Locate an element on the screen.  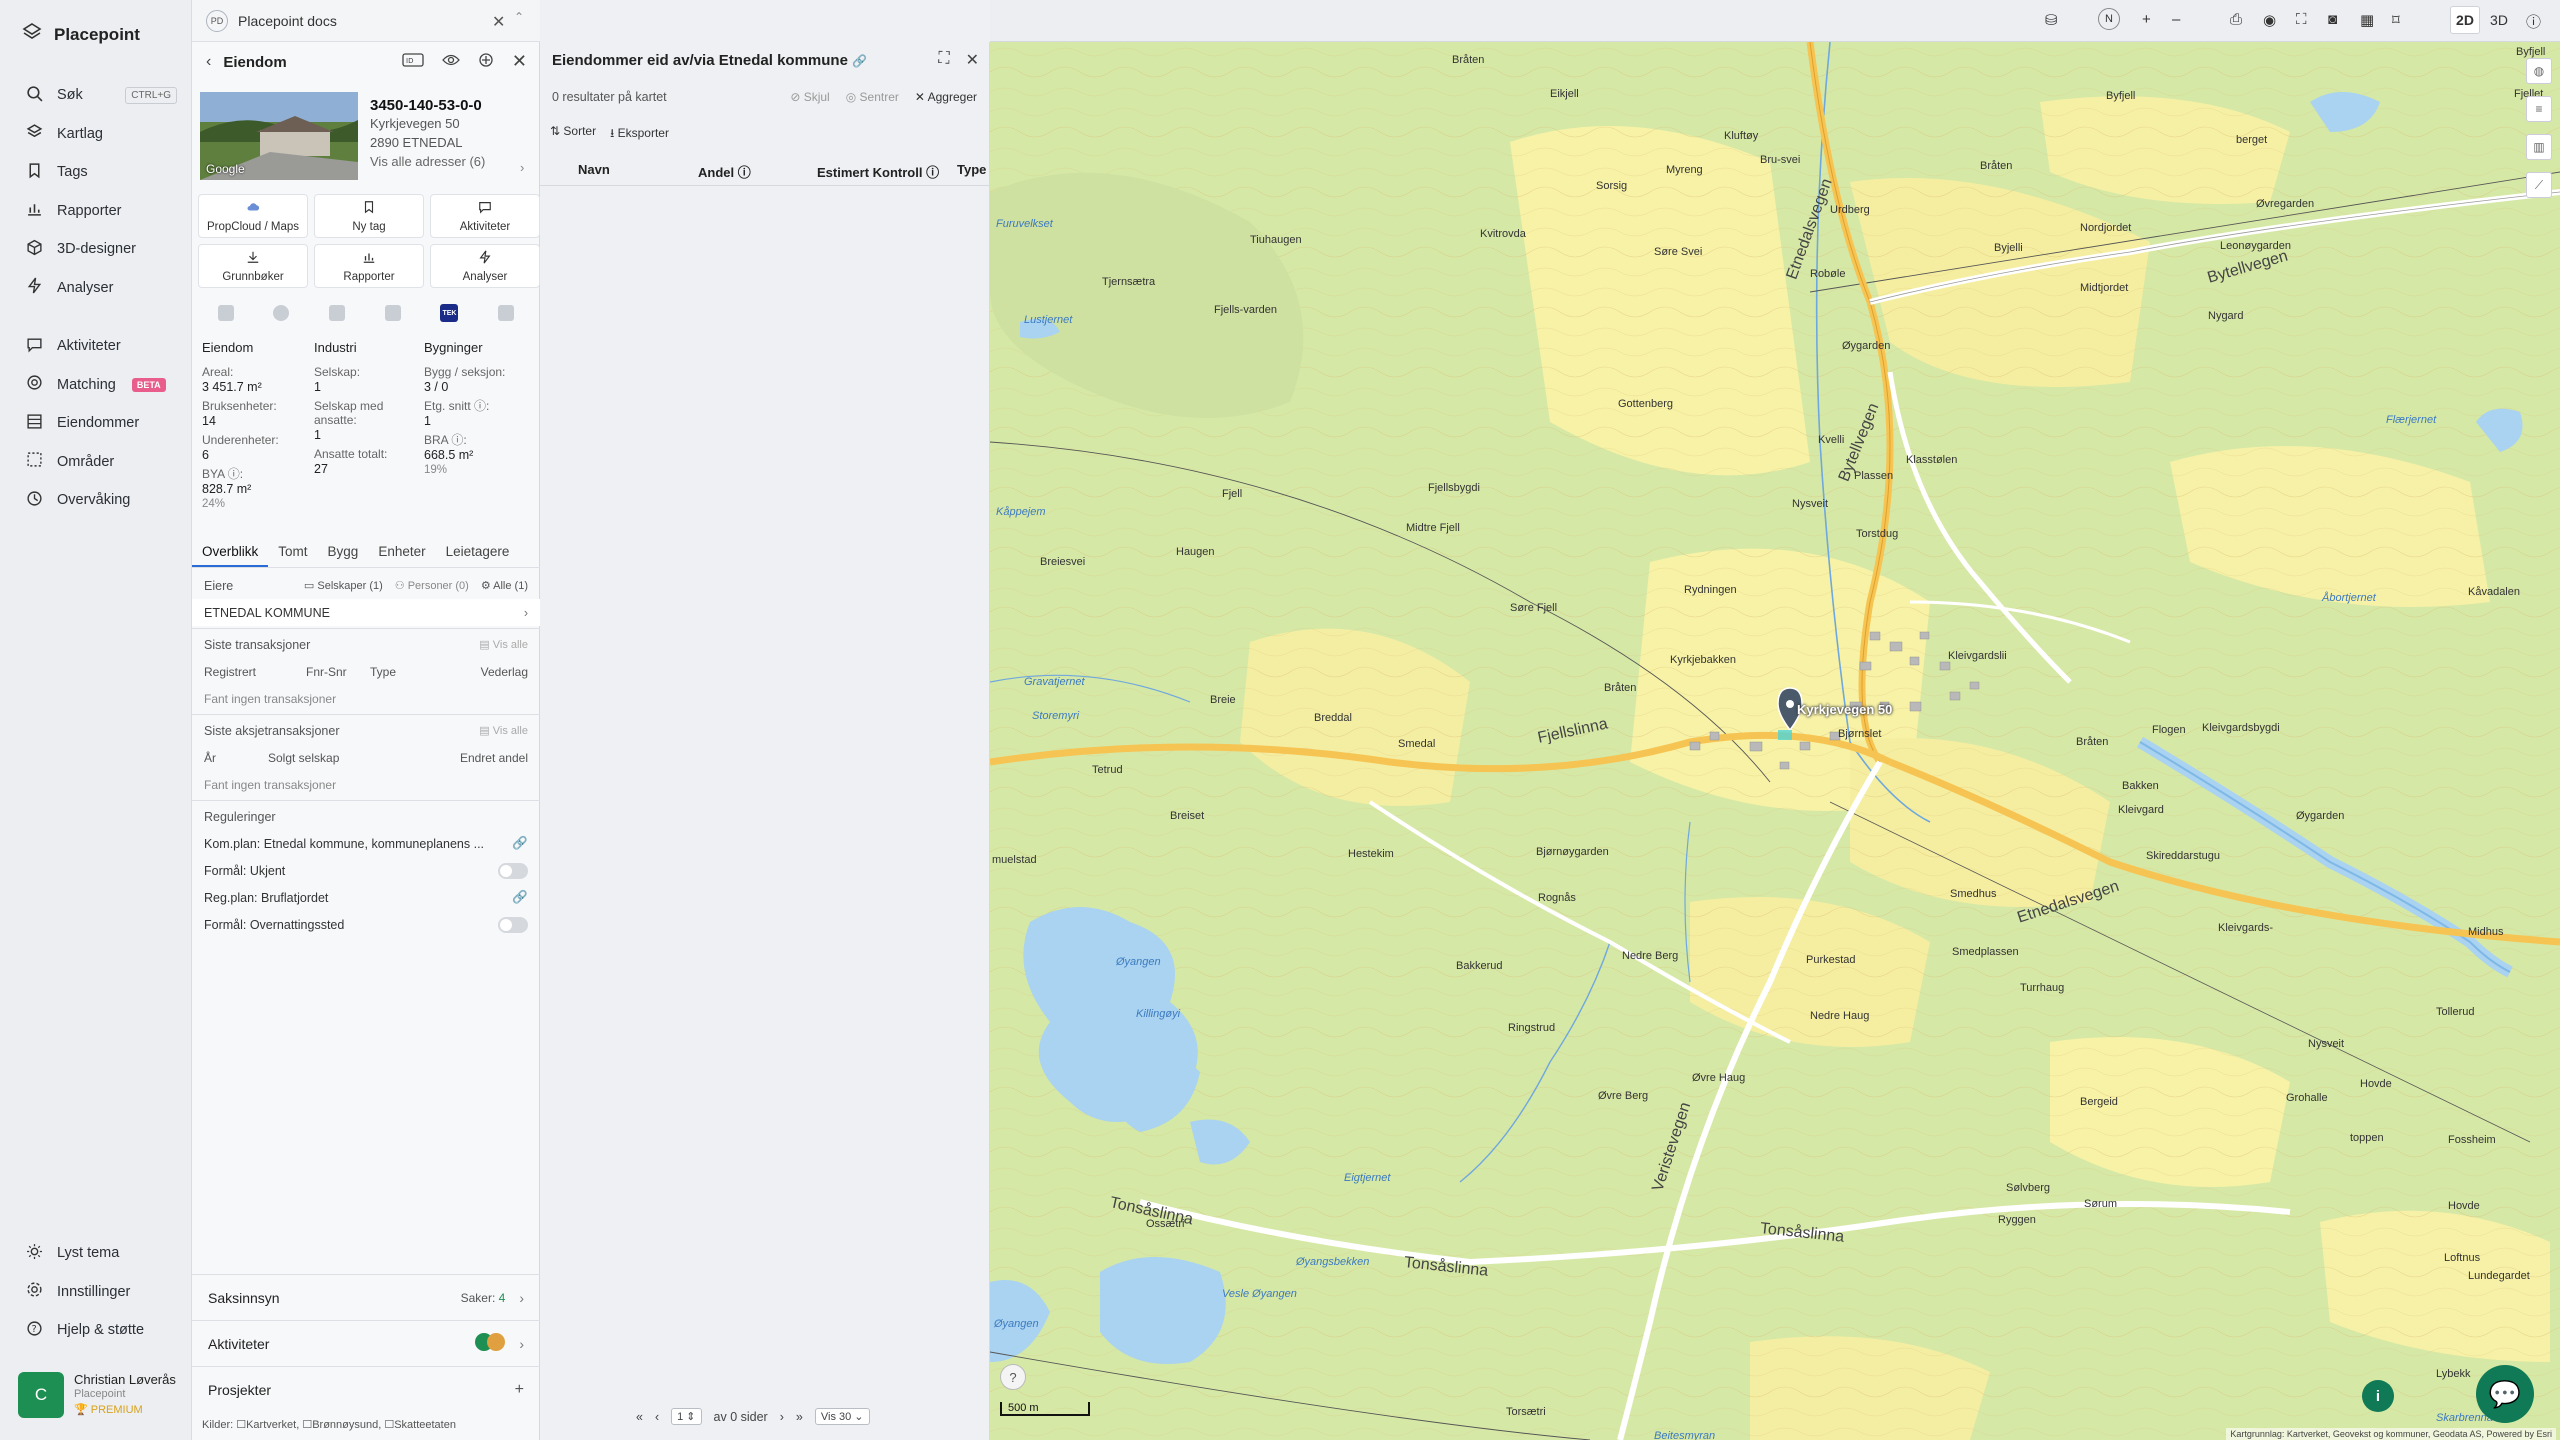
analyses-button: Analyser is located at coordinates (485, 266).